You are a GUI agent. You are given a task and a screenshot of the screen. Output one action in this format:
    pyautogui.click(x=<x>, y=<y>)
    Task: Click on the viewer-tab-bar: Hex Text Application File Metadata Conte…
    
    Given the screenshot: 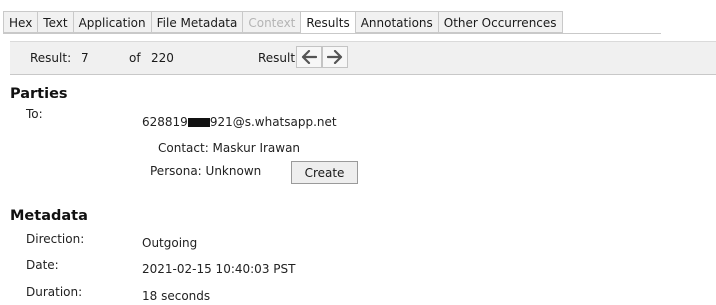 What is the action you would take?
    pyautogui.click(x=358, y=20)
    